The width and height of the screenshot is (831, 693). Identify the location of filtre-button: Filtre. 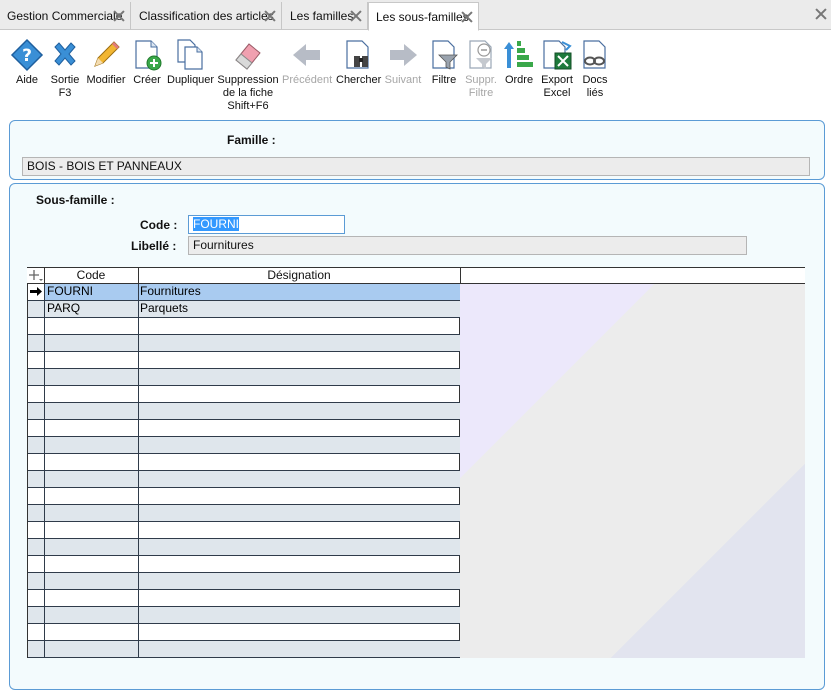
(444, 62).